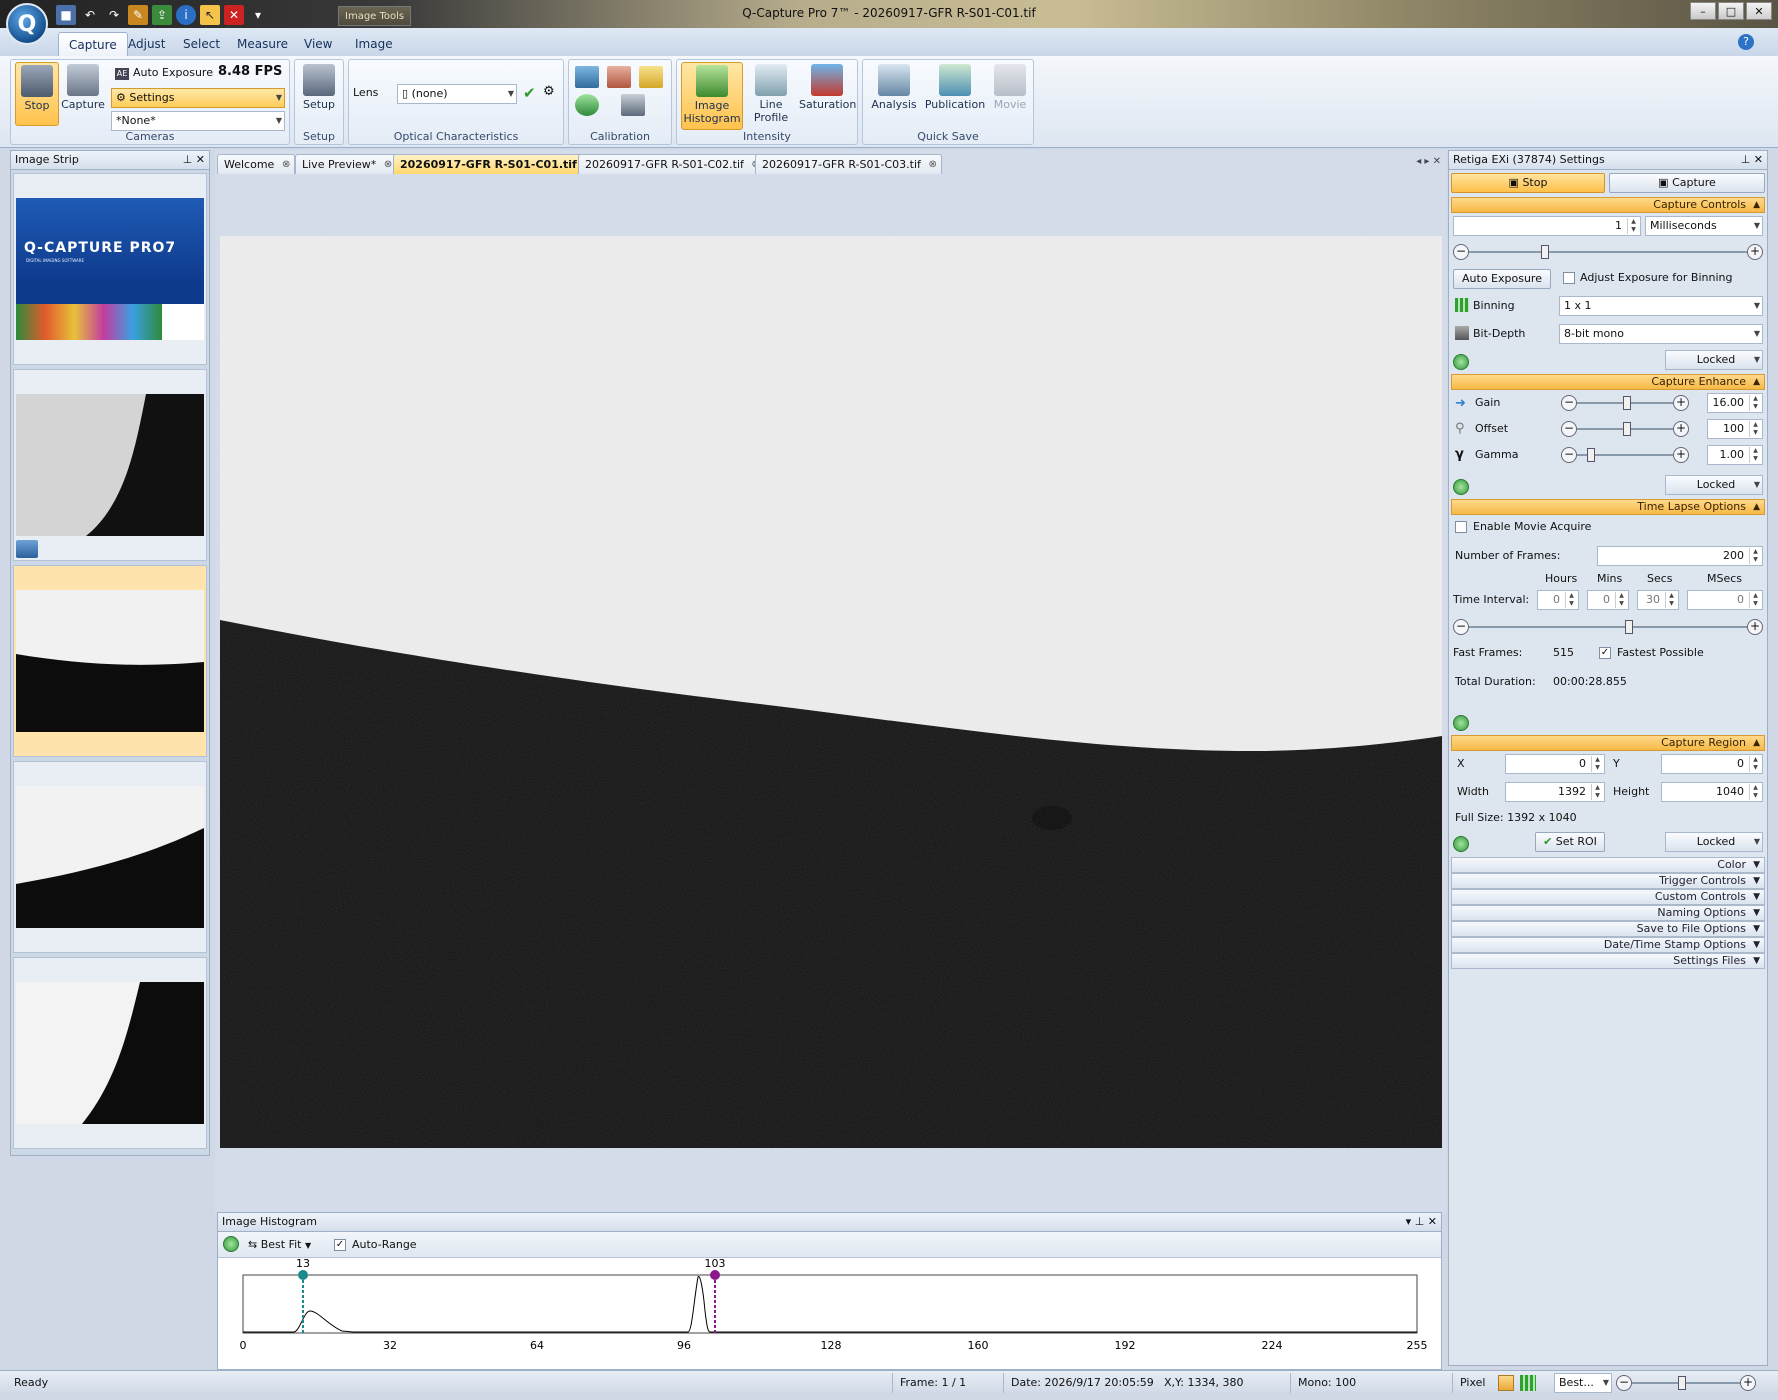 This screenshot has height=1400, width=1778. What do you see at coordinates (1608, 913) in the screenshot?
I see `section-naming-options: Naming Options ▼` at bounding box center [1608, 913].